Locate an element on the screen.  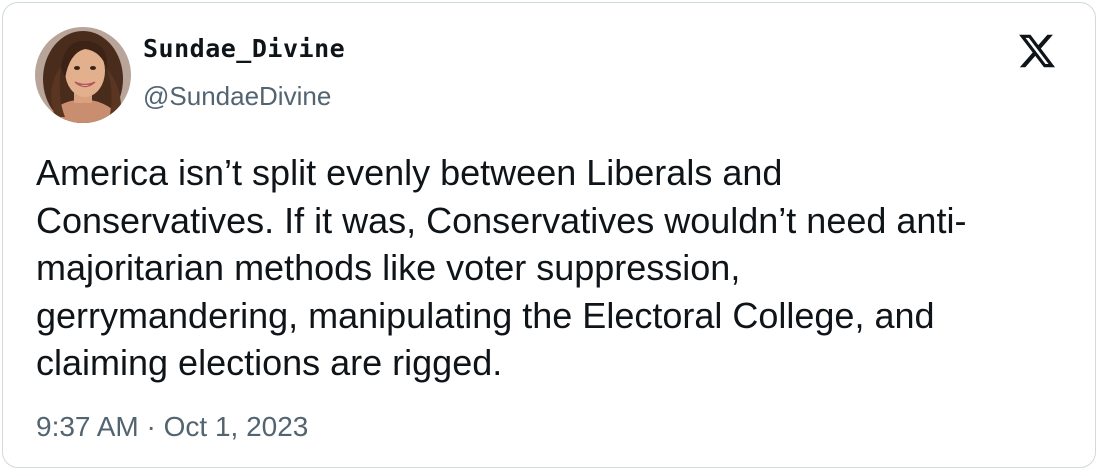
avatar is located at coordinates (83, 75).